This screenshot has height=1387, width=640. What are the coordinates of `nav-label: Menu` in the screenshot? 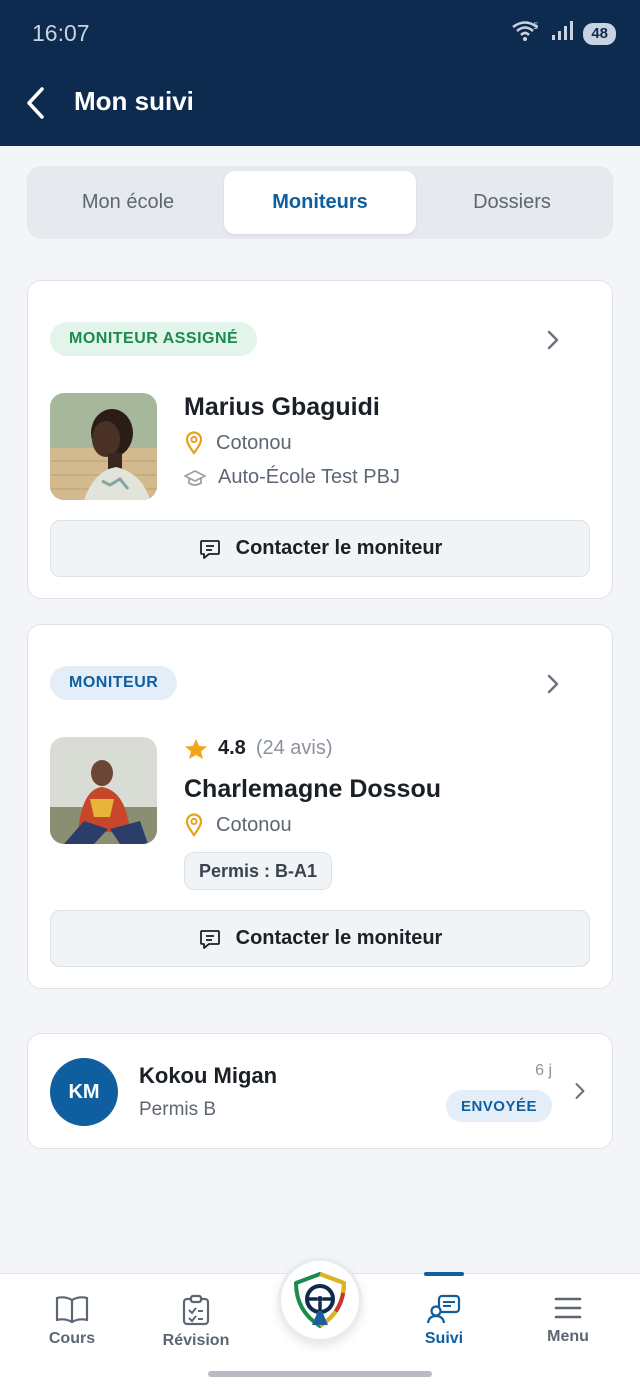 It's located at (568, 1336).